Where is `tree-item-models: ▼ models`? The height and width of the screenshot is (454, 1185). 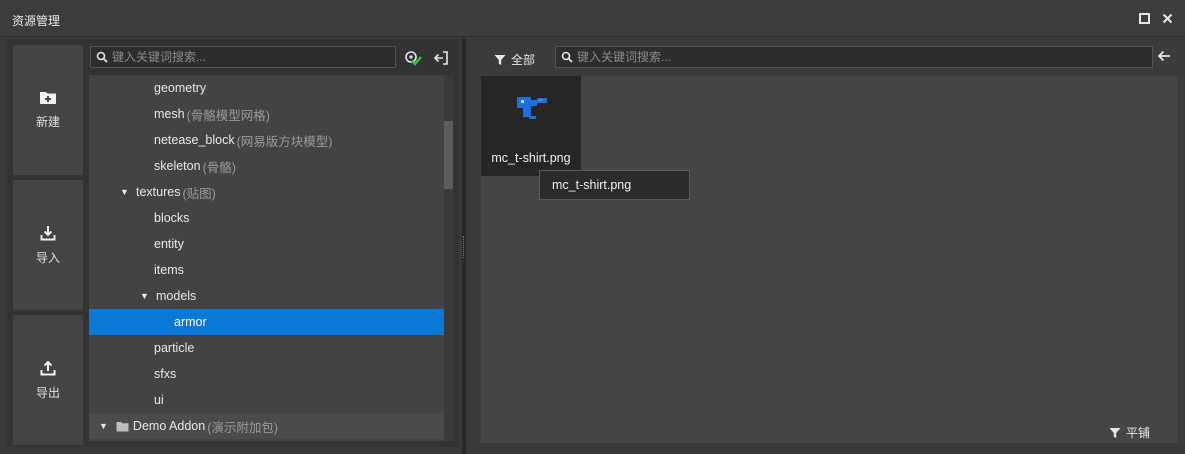
tree-item-models: ▼ models is located at coordinates (266, 296).